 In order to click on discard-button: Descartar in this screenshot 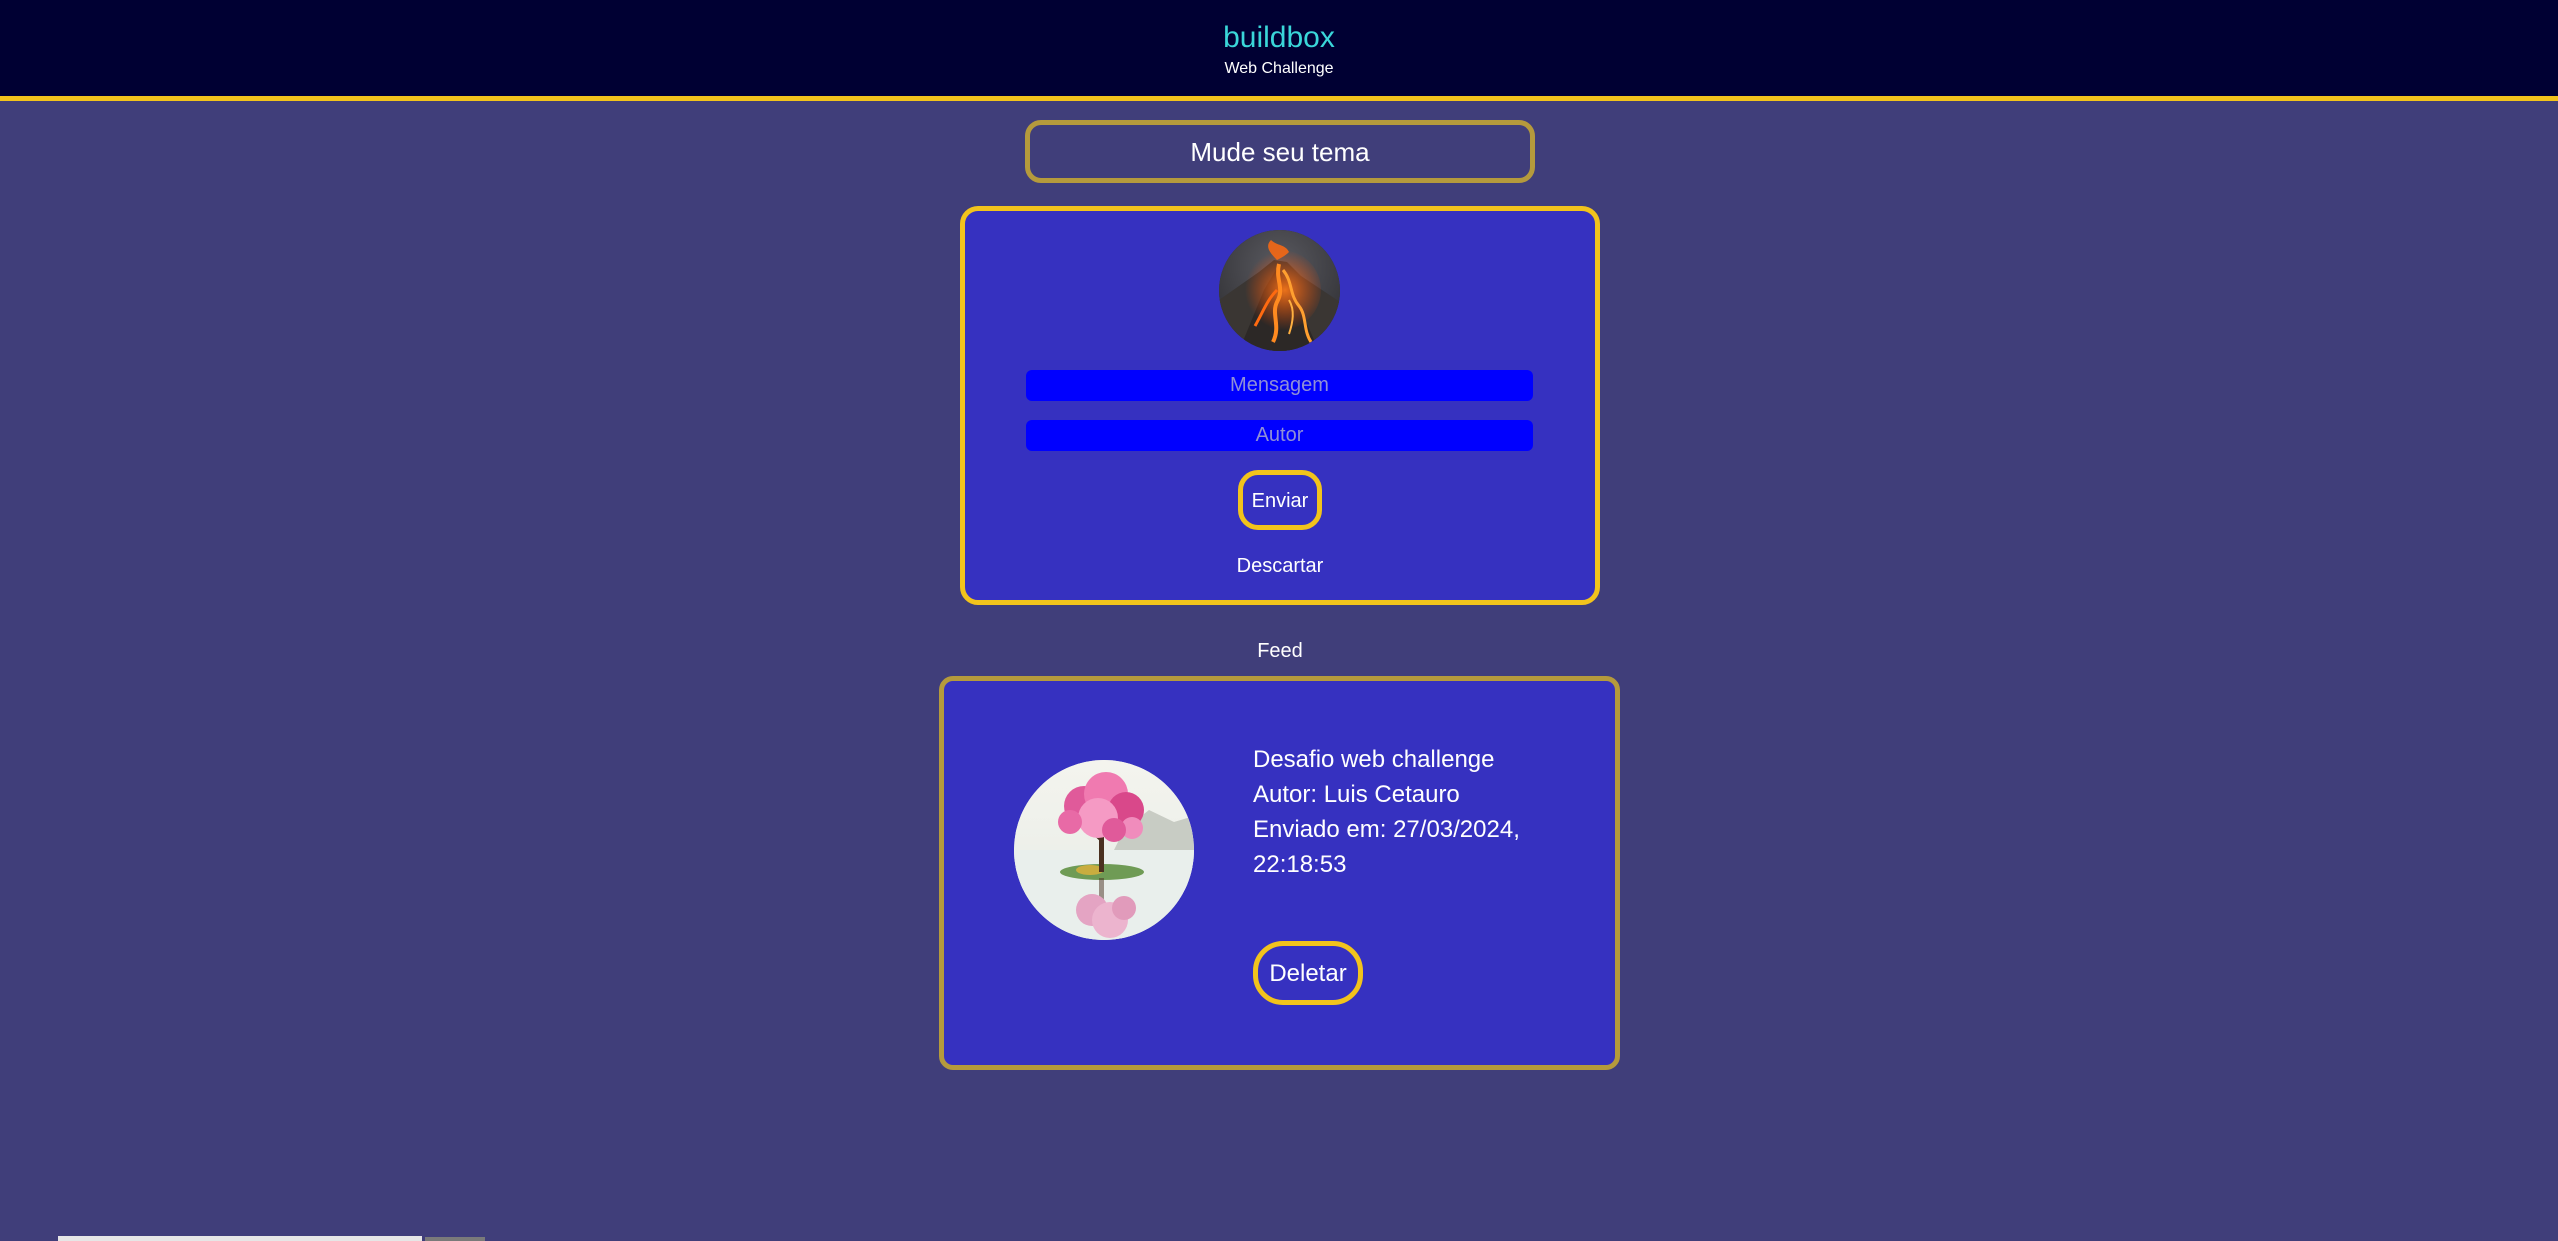, I will do `click(1280, 566)`.